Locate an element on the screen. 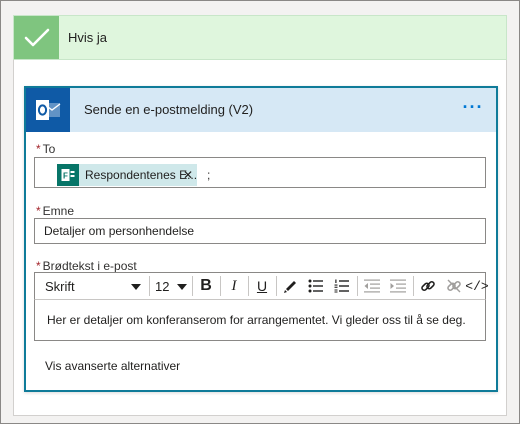 This screenshot has width=520, height=424. remove-token-button: ✕ is located at coordinates (188, 175).